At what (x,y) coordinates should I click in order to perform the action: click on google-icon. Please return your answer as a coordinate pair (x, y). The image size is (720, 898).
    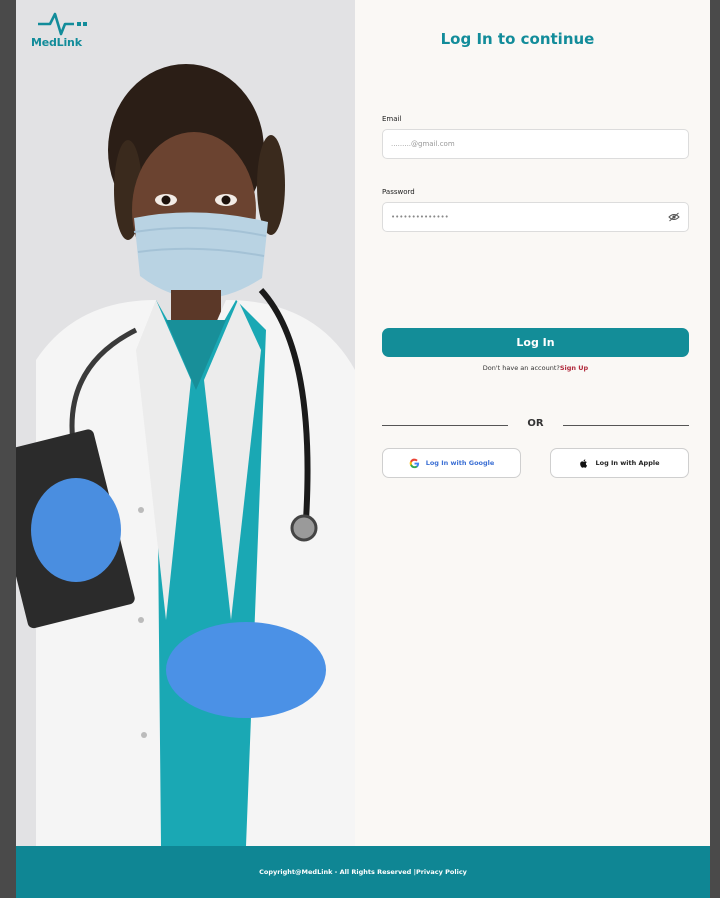
    Looking at the image, I should click on (414, 463).